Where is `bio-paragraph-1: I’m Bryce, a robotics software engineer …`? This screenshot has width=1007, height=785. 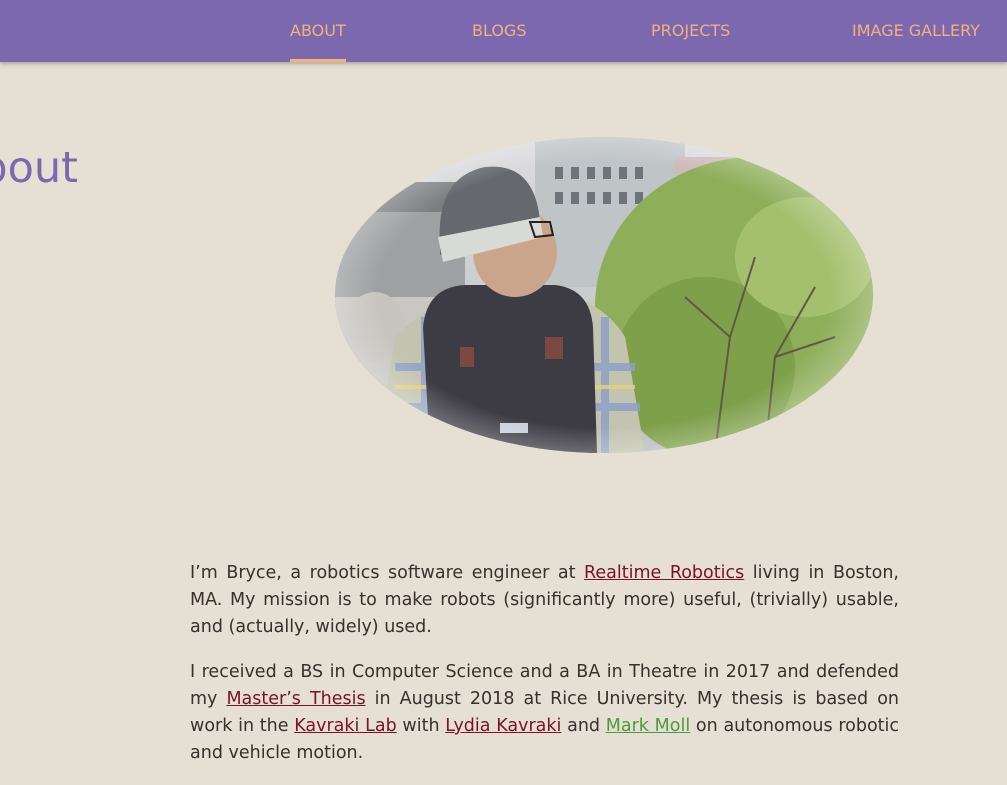 bio-paragraph-1: I’m Bryce, a robotics software engineer … is located at coordinates (544, 600).